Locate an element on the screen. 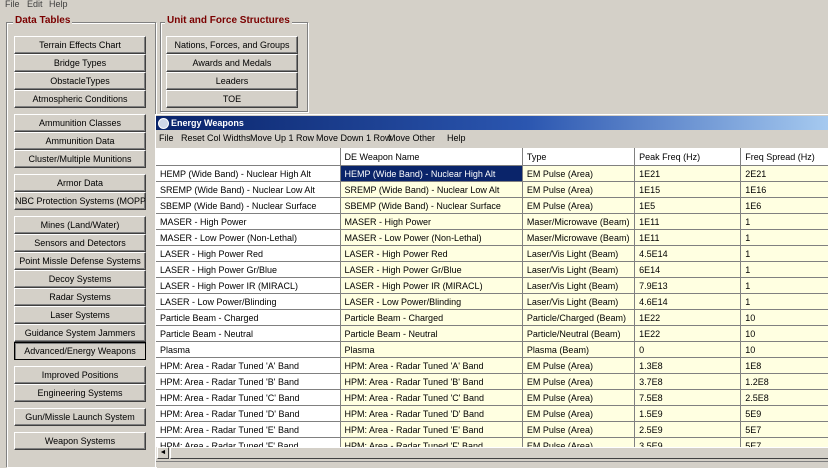  table-cell: 1E15 is located at coordinates (688, 189).